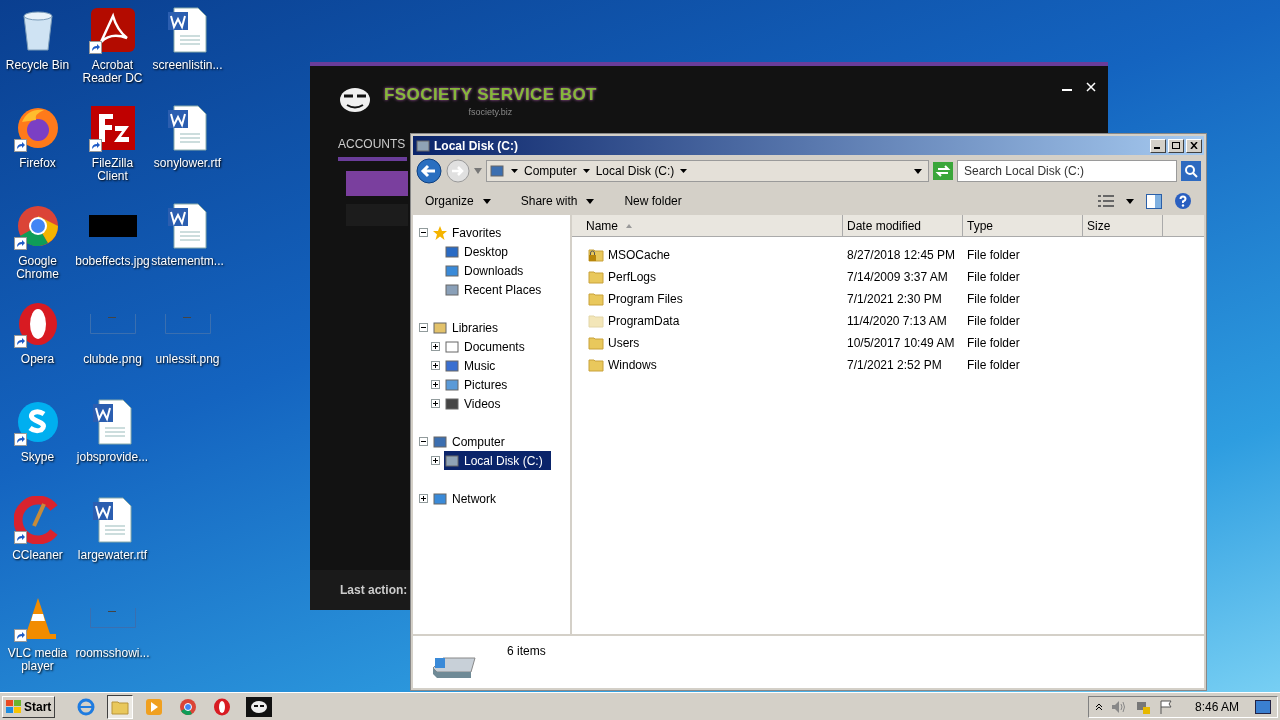  What do you see at coordinates (901, 343) in the screenshot?
I see `date-cell-text: 10/5/2017 10:49 AM` at bounding box center [901, 343].